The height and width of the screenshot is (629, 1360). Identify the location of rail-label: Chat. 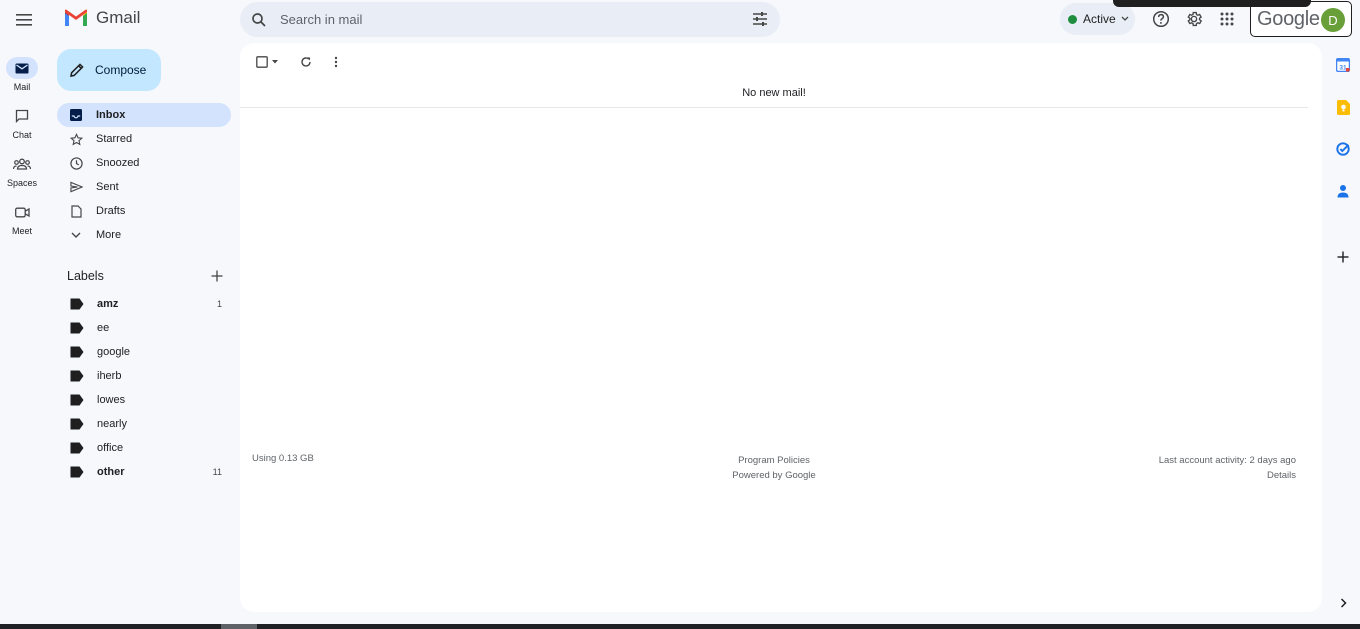
(22, 135).